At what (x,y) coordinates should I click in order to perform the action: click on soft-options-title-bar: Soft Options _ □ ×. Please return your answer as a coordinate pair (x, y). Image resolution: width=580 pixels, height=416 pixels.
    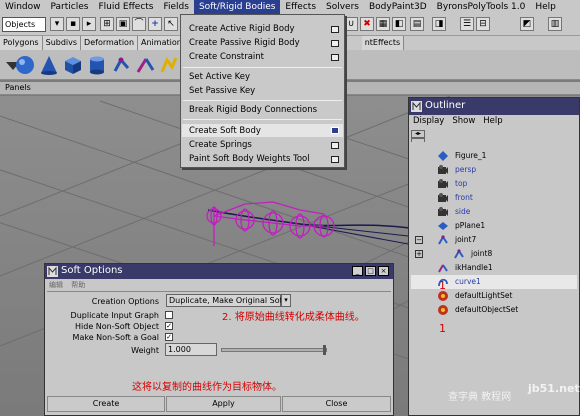
    Looking at the image, I should click on (219, 271).